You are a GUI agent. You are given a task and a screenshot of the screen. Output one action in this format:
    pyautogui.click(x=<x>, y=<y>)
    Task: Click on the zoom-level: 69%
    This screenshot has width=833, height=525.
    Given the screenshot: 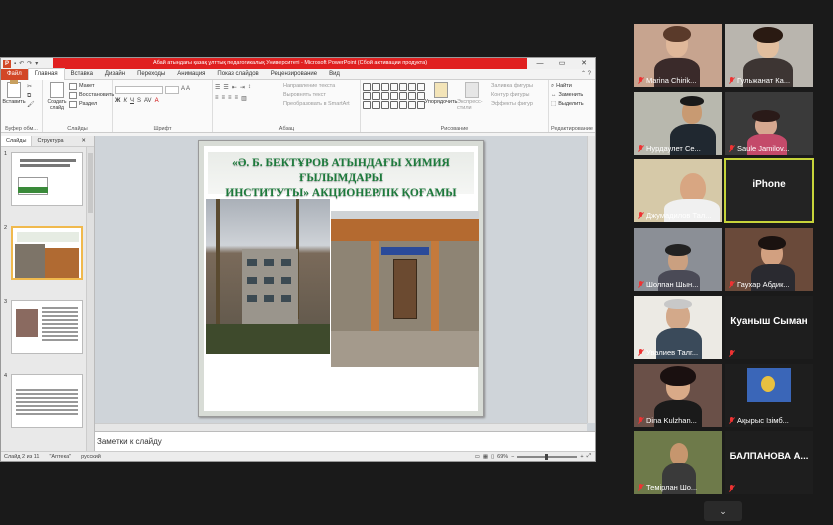 What is the action you would take?
    pyautogui.click(x=502, y=457)
    